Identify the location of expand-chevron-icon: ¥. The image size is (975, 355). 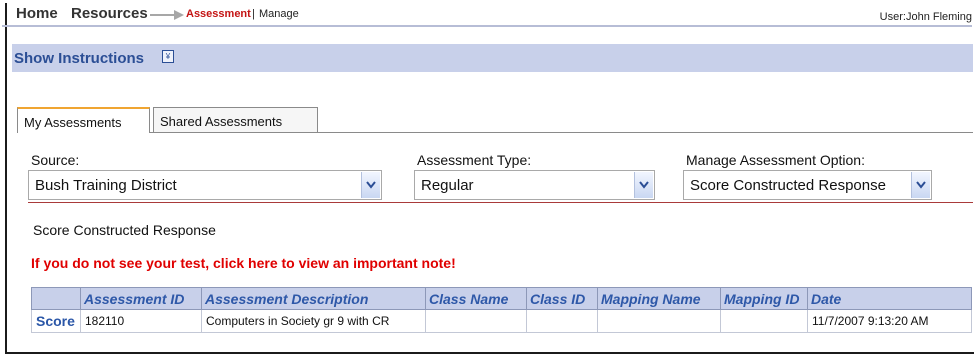
(168, 56).